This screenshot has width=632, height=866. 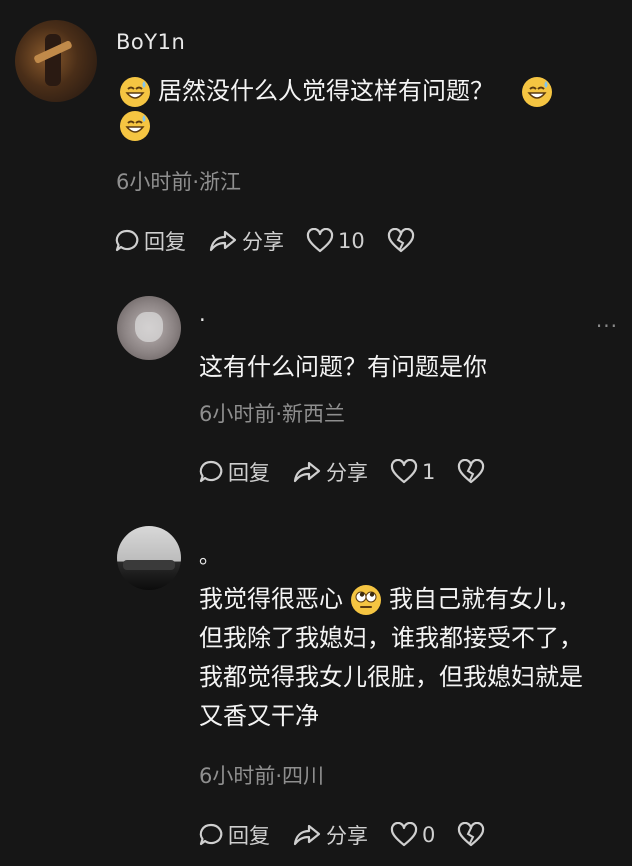 What do you see at coordinates (336, 106) in the screenshot?
I see `comment-text: 居然没什么人觉得这样有问题？` at bounding box center [336, 106].